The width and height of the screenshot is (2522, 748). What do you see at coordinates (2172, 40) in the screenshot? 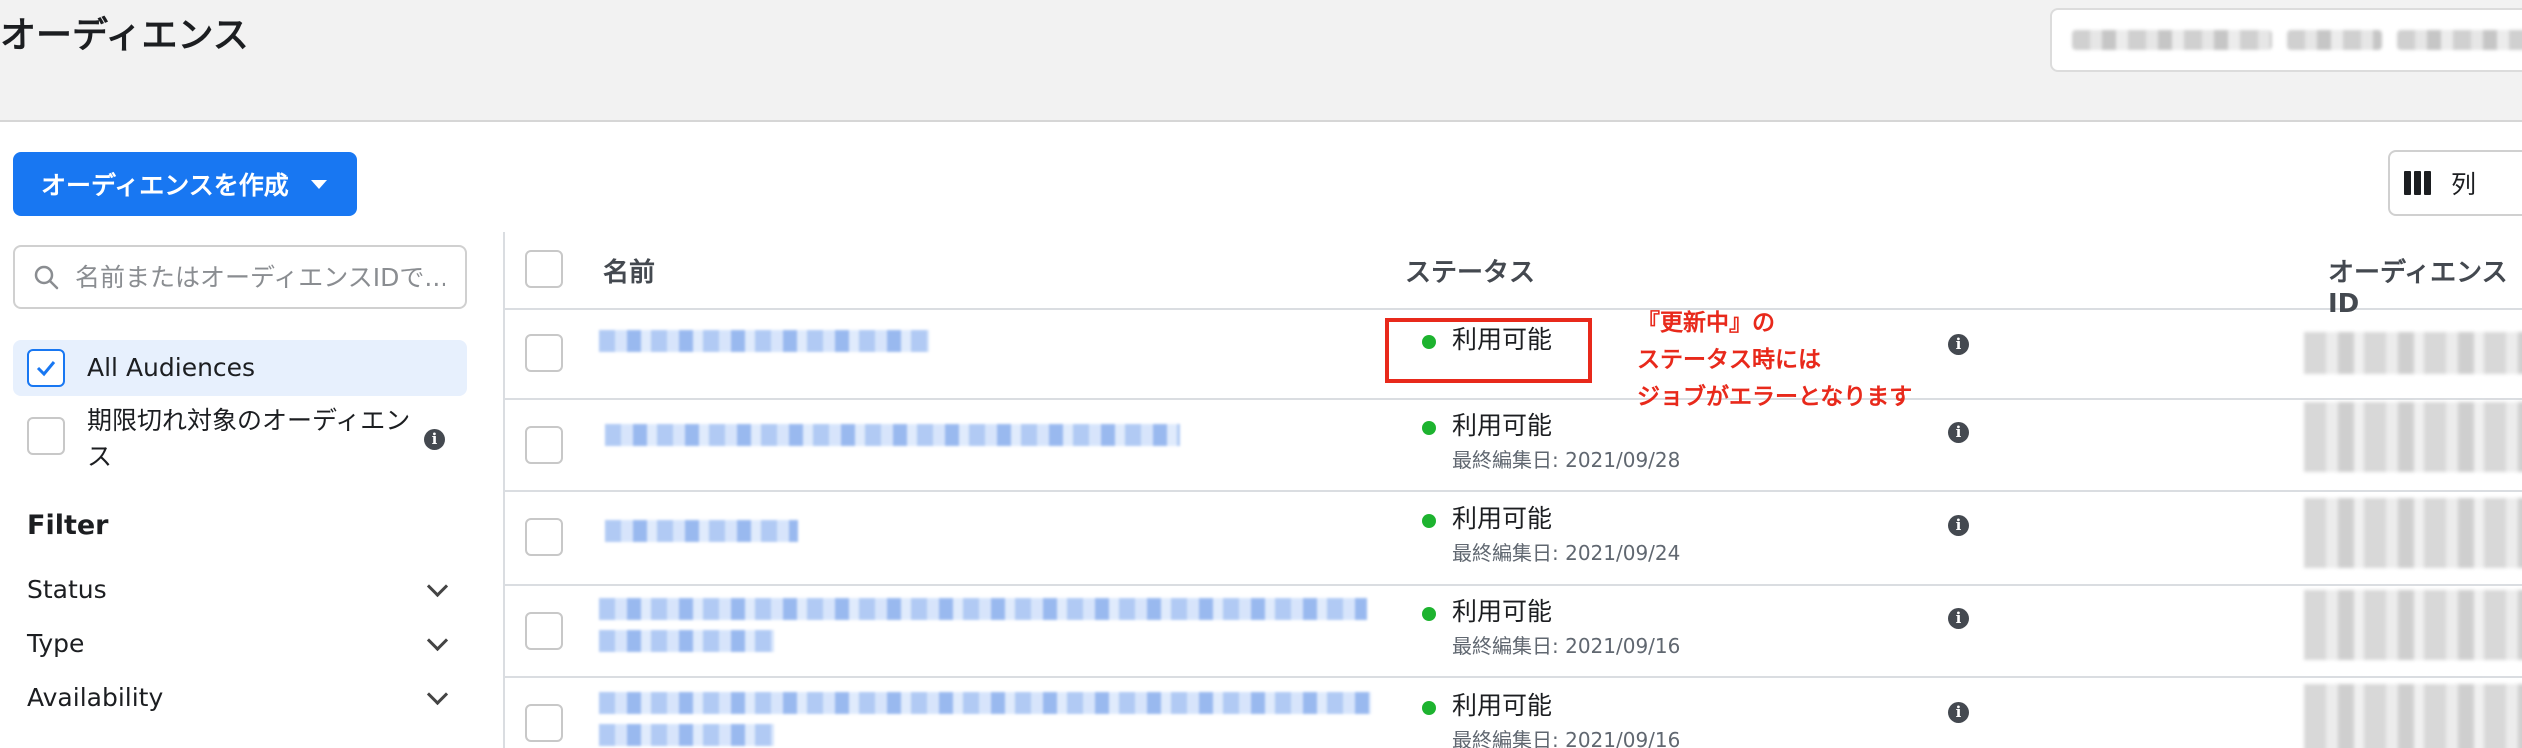
I see `account-name-redacted` at bounding box center [2172, 40].